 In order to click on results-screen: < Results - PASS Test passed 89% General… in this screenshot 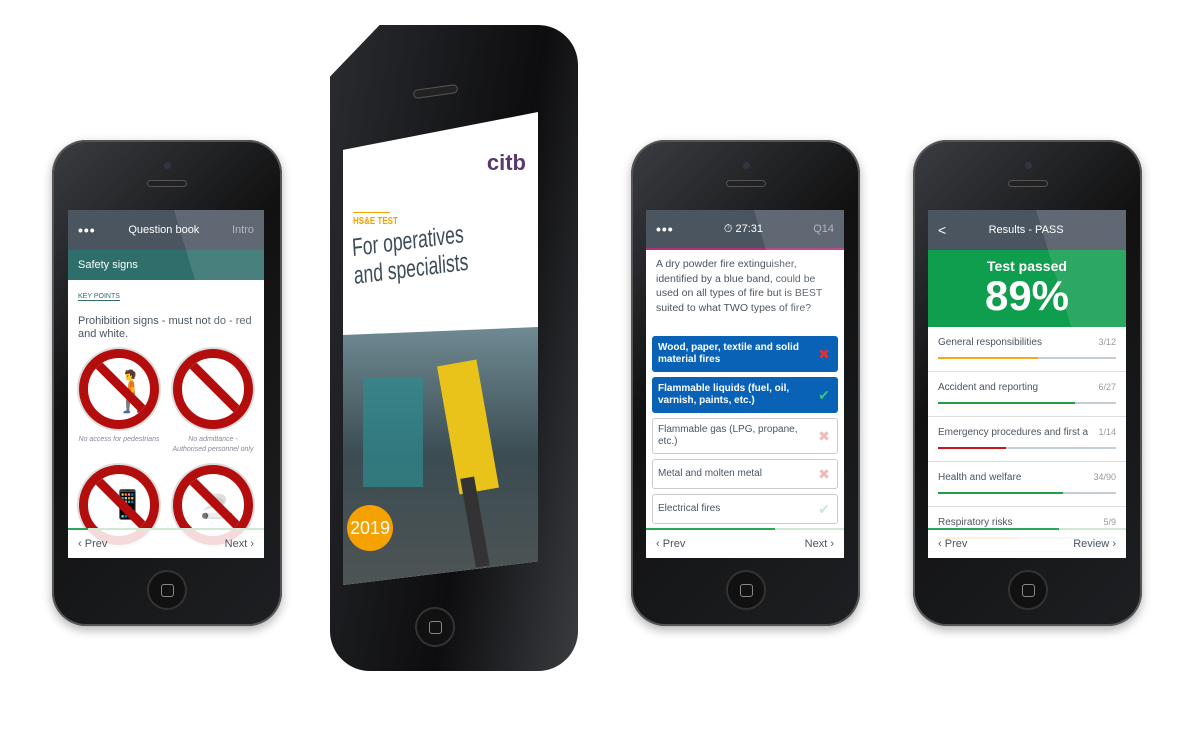, I will do `click(1027, 384)`.